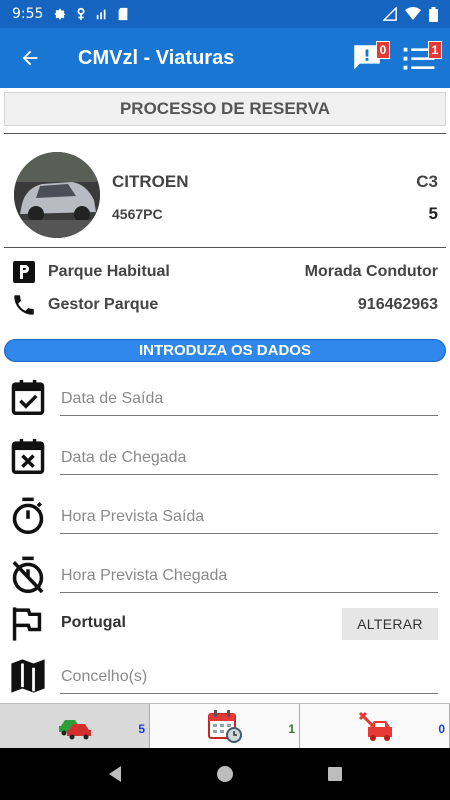 The height and width of the screenshot is (800, 450). What do you see at coordinates (225, 350) in the screenshot?
I see `form-header: INTRODUZA OS DADOS` at bounding box center [225, 350].